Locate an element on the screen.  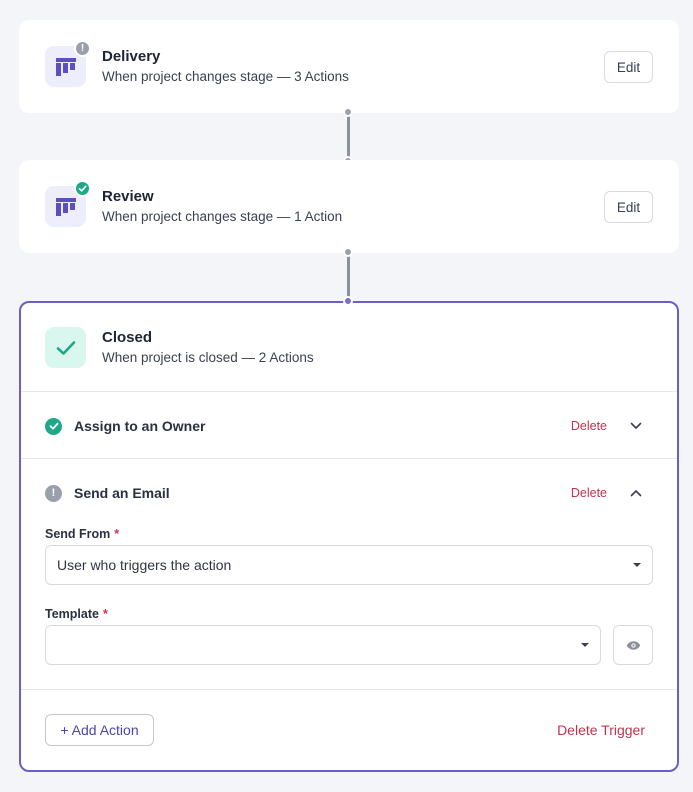
check-circle-icon is located at coordinates (53, 426).